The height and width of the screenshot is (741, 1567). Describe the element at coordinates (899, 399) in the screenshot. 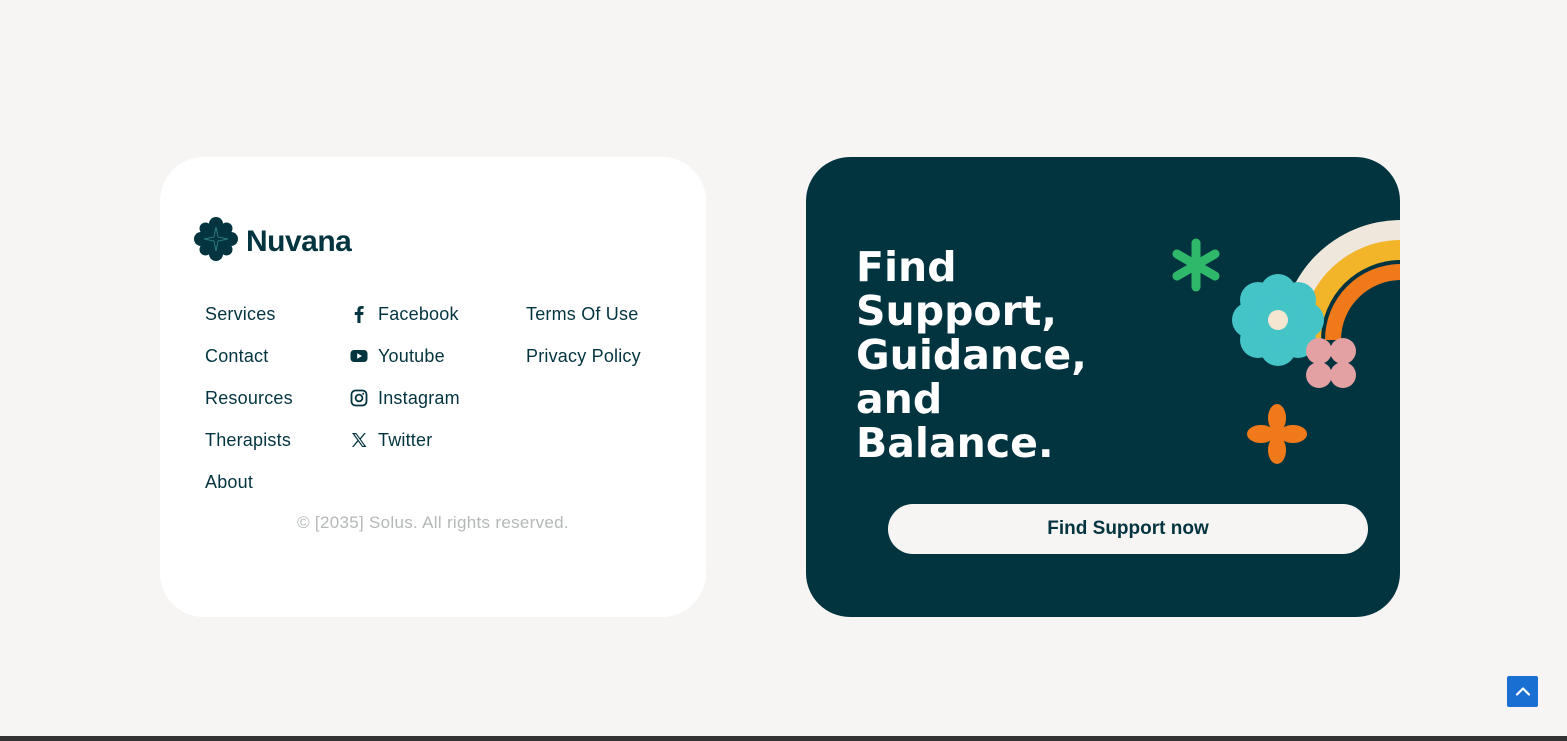

I see `cta-heading-line: and` at that location.